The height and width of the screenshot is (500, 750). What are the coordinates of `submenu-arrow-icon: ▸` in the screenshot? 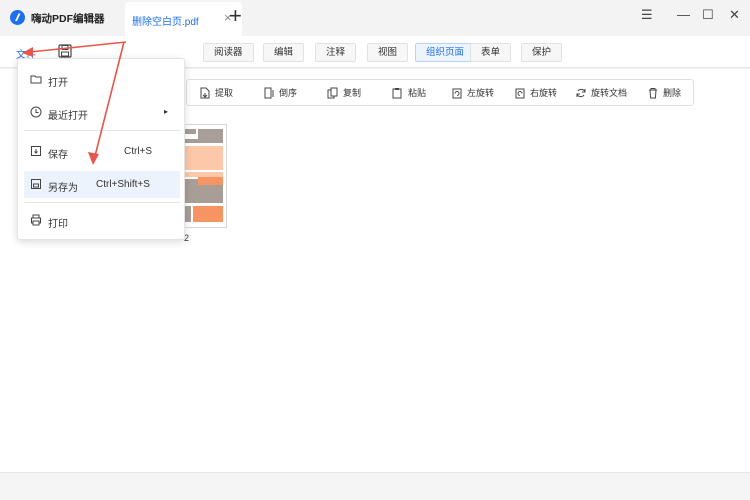 It's located at (166, 111).